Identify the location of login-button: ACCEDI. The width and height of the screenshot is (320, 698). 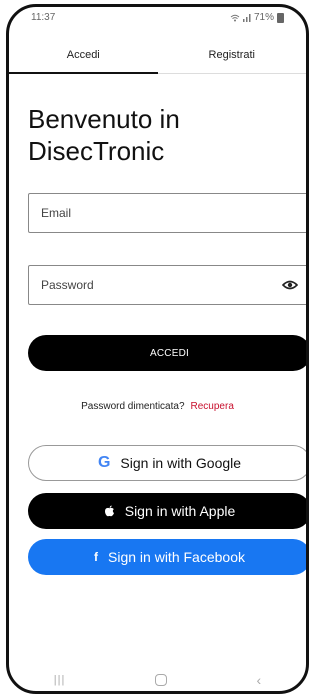
(167, 353).